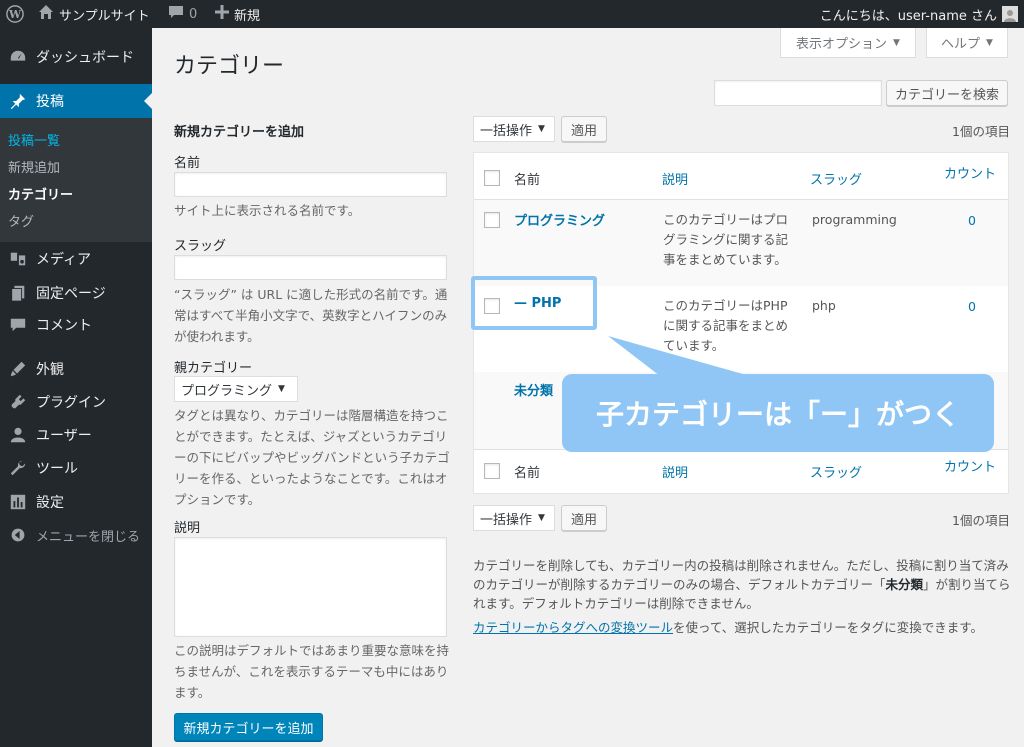 Image resolution: width=1024 pixels, height=747 pixels. What do you see at coordinates (675, 178) in the screenshot?
I see `column-header-description: 説明` at bounding box center [675, 178].